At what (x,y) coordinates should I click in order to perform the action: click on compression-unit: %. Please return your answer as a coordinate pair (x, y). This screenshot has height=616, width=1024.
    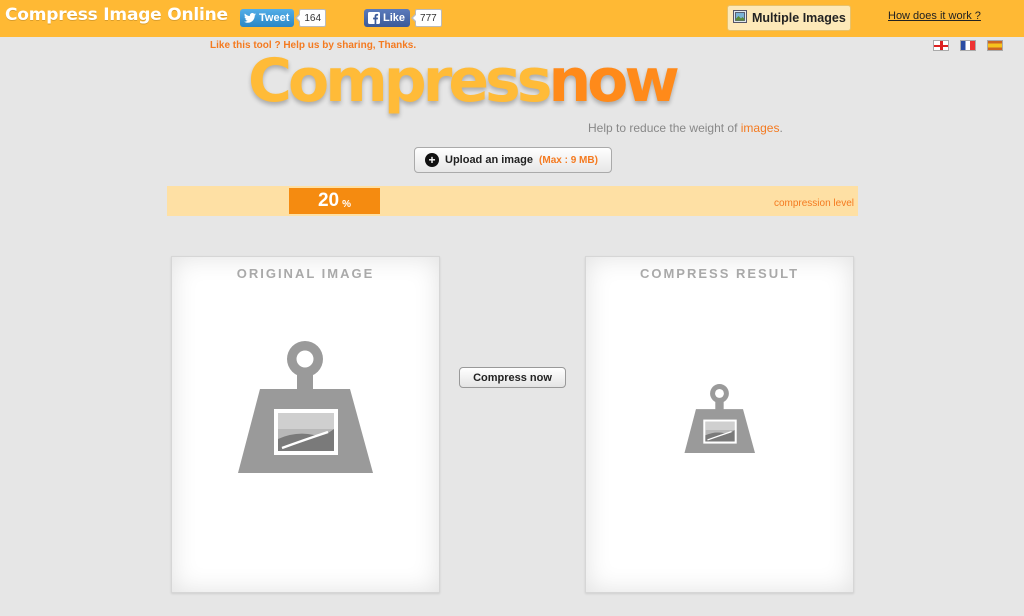
    Looking at the image, I should click on (347, 204).